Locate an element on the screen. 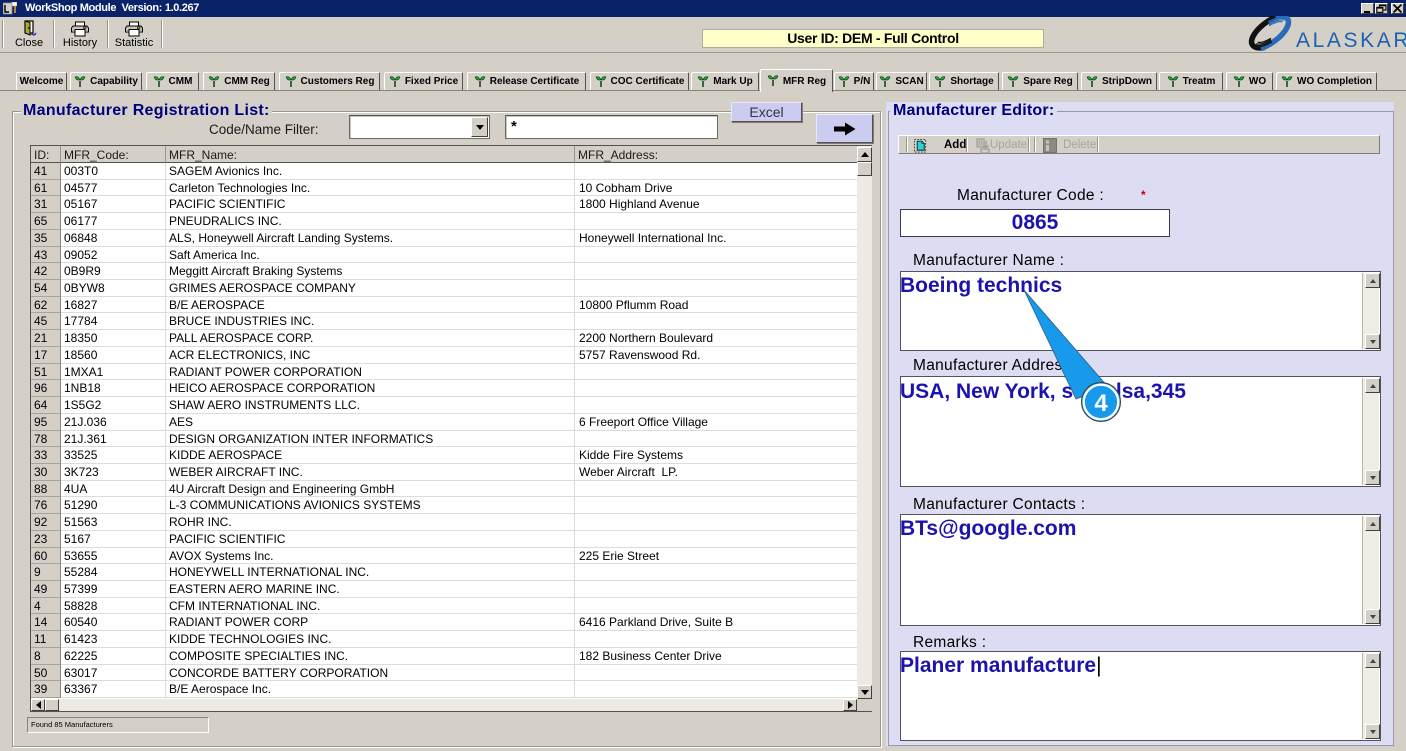  svg-text: 4 is located at coordinates (1101, 403).